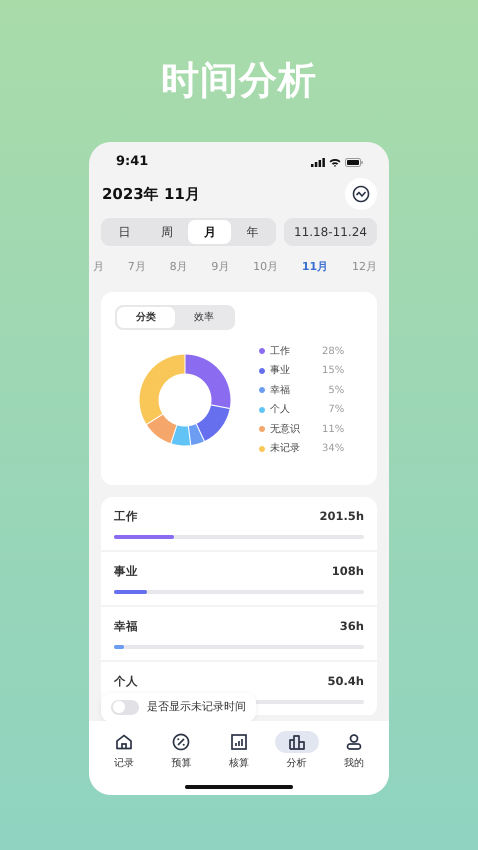 This screenshot has width=478, height=850. Describe the element at coordinates (252, 232) in the screenshot. I see `period-tab: 年` at that location.